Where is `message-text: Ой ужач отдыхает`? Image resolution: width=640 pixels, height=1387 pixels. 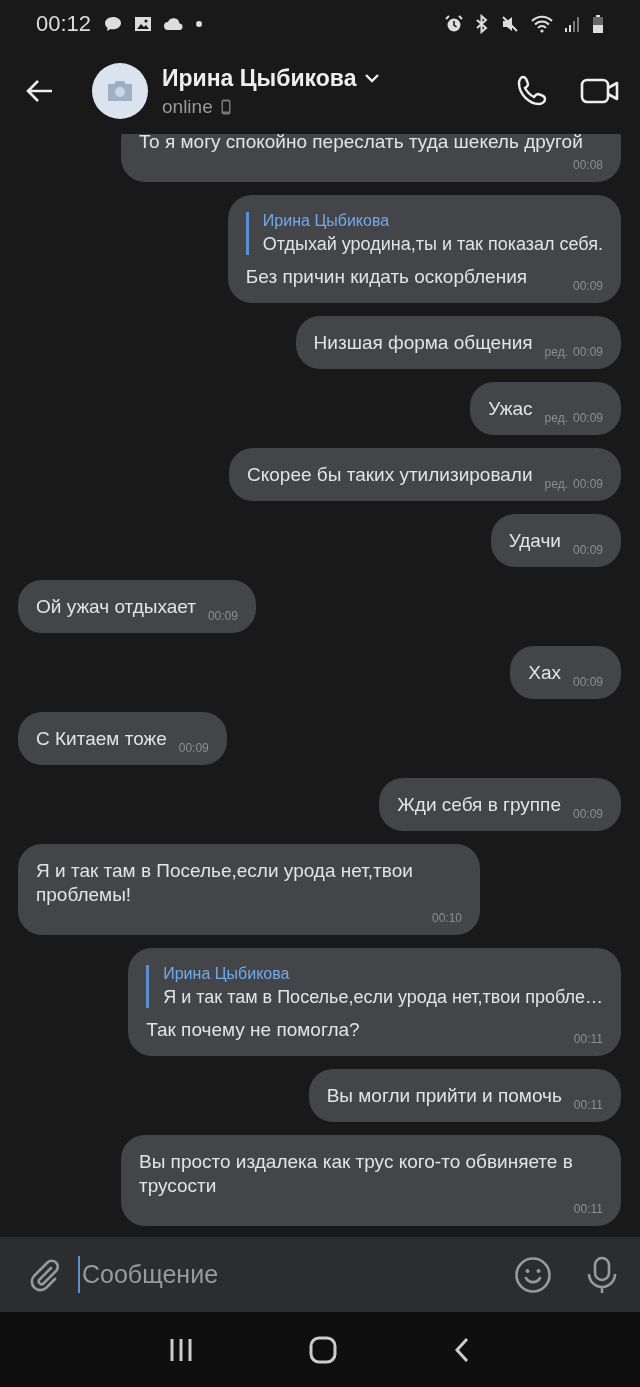 message-text: Ой ужач отдыхает is located at coordinates (116, 607).